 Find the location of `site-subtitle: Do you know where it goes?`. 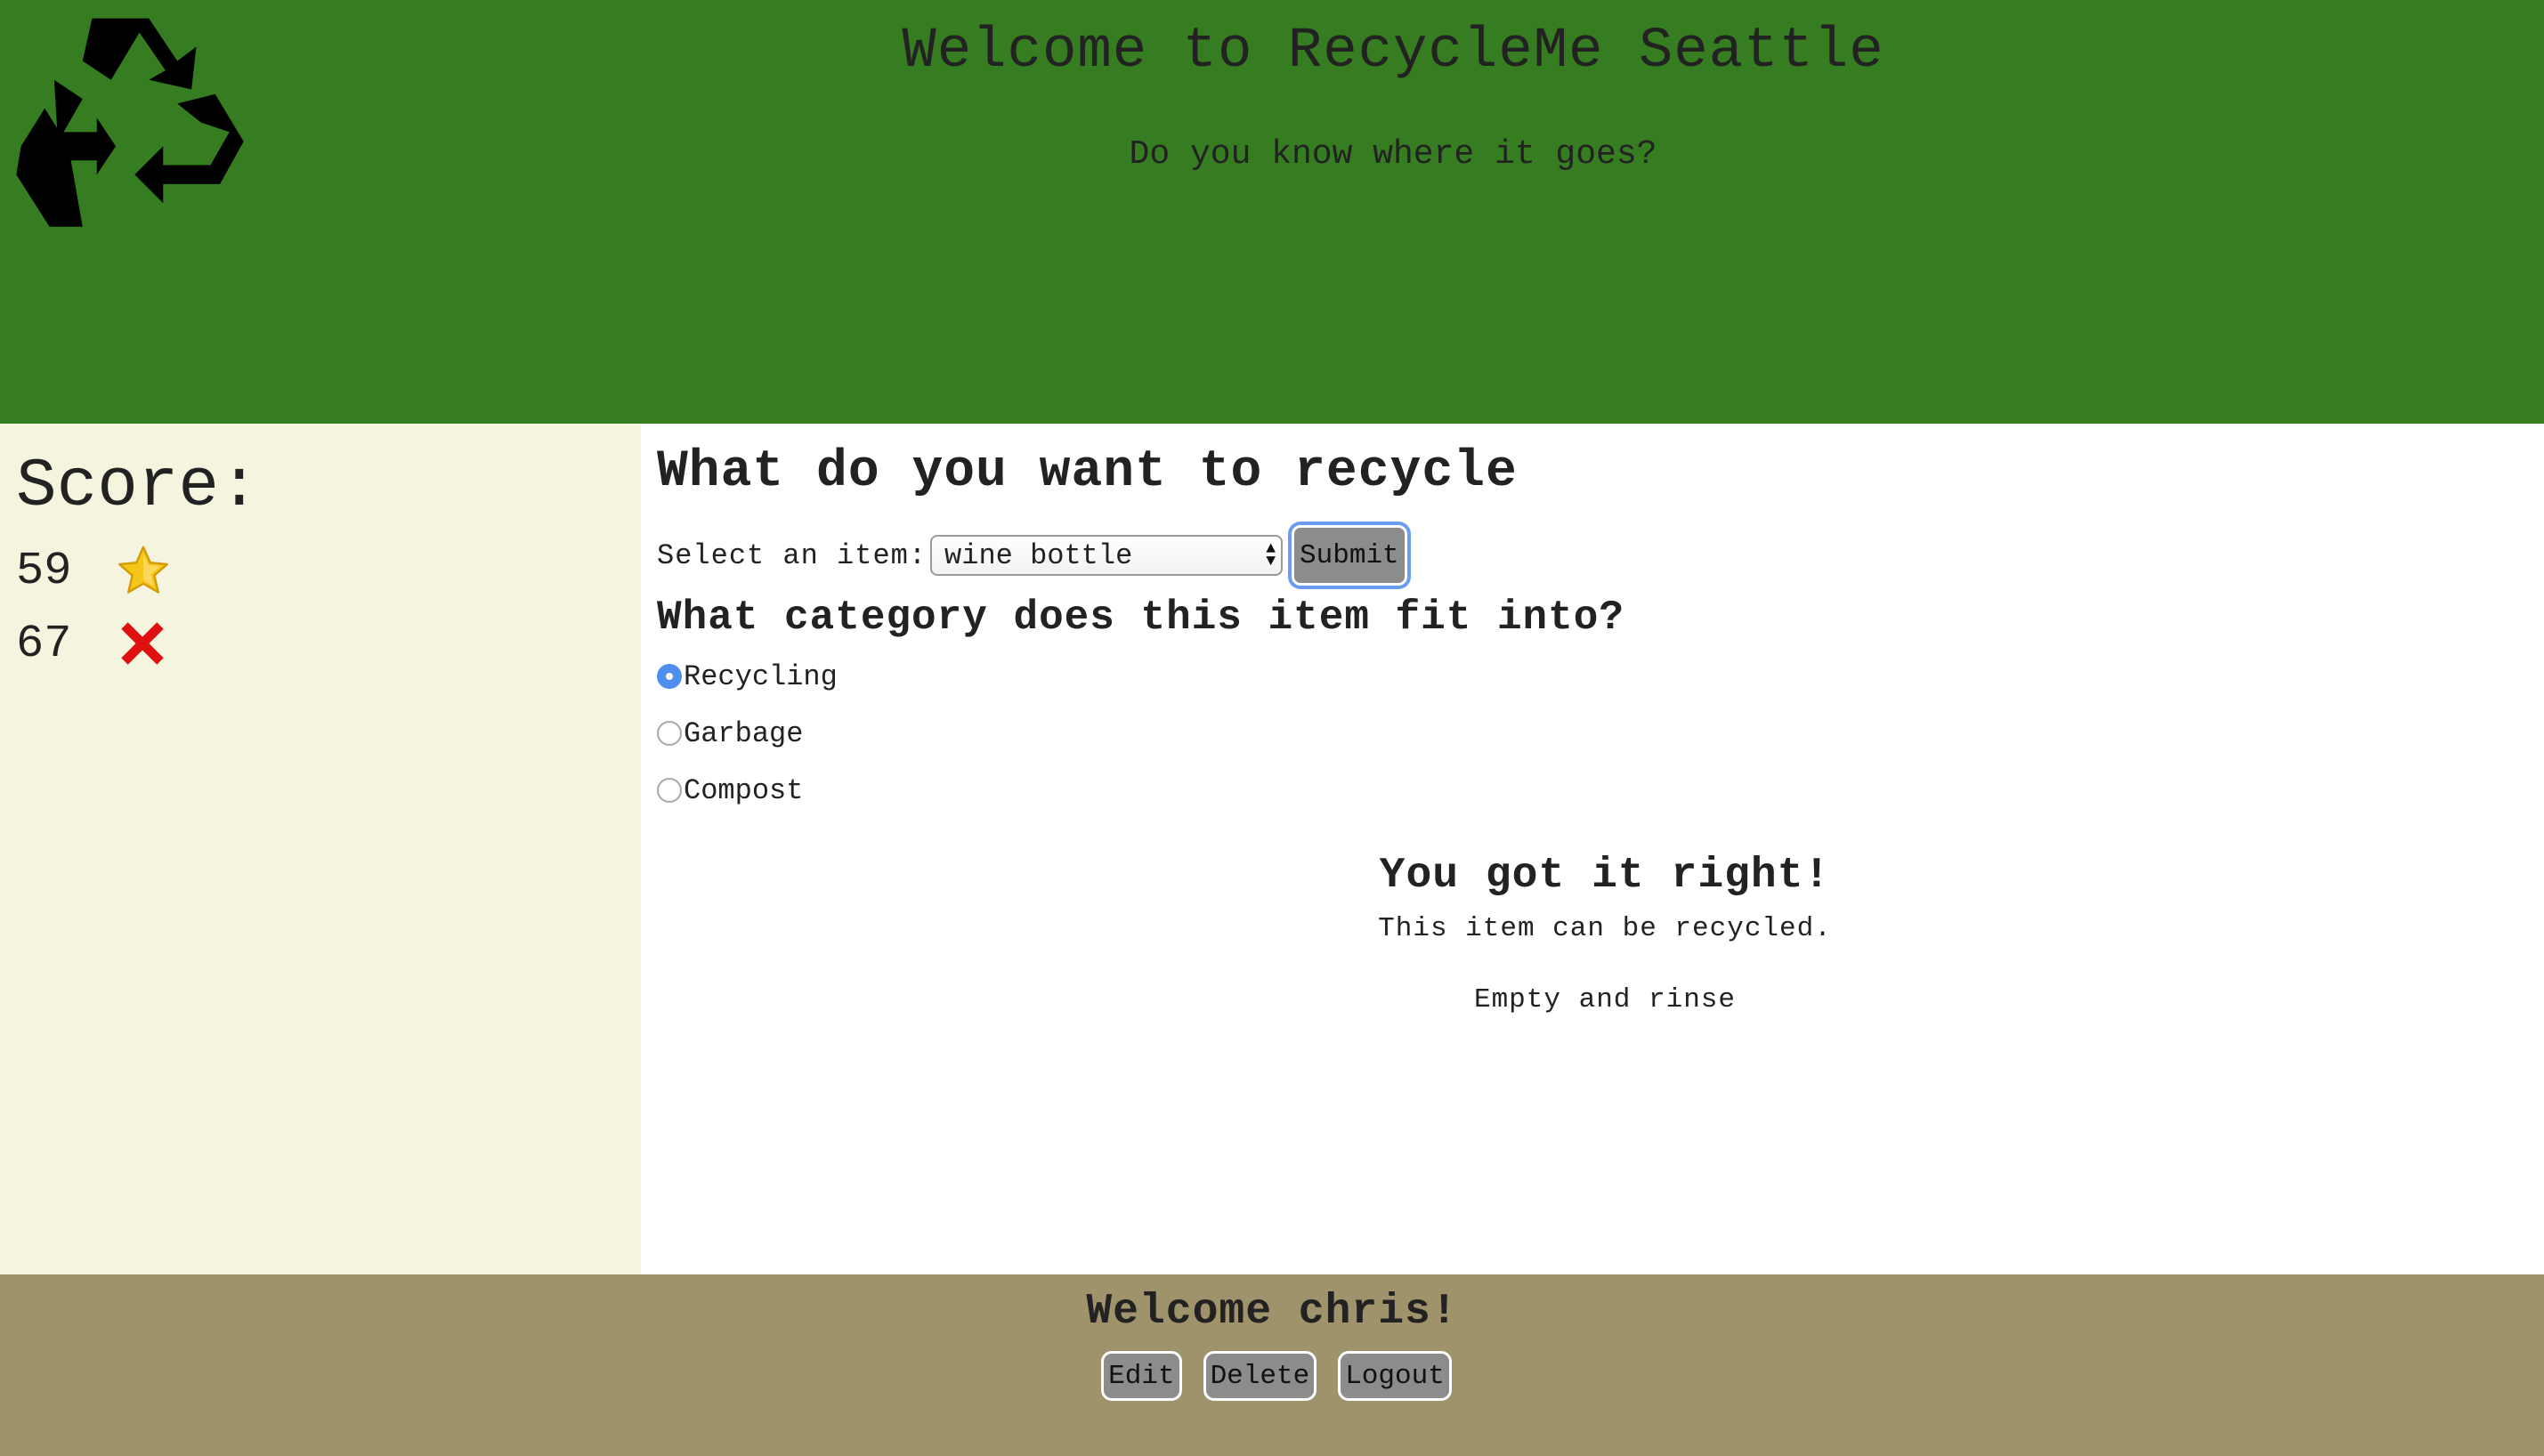

site-subtitle: Do you know where it goes? is located at coordinates (1393, 154).